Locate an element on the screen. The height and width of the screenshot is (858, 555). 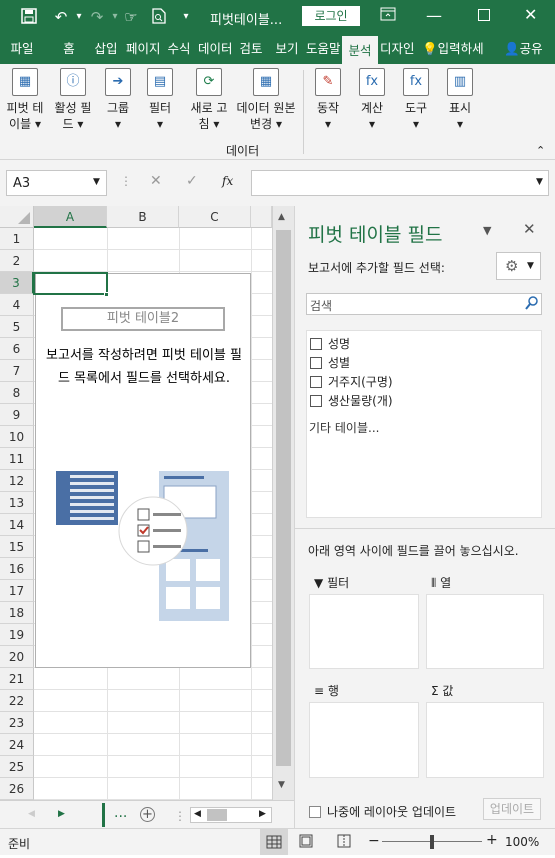
zoom-in-button: + is located at coordinates (492, 840).